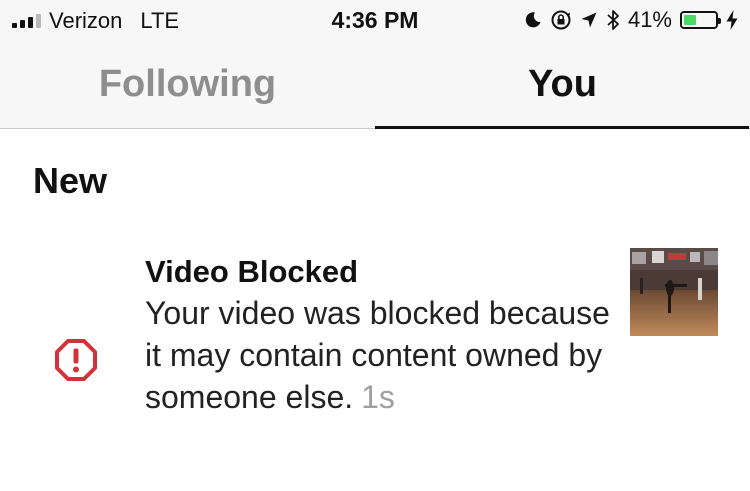 The width and height of the screenshot is (750, 491). Describe the element at coordinates (378, 397) in the screenshot. I see `notification-time: 1s` at that location.